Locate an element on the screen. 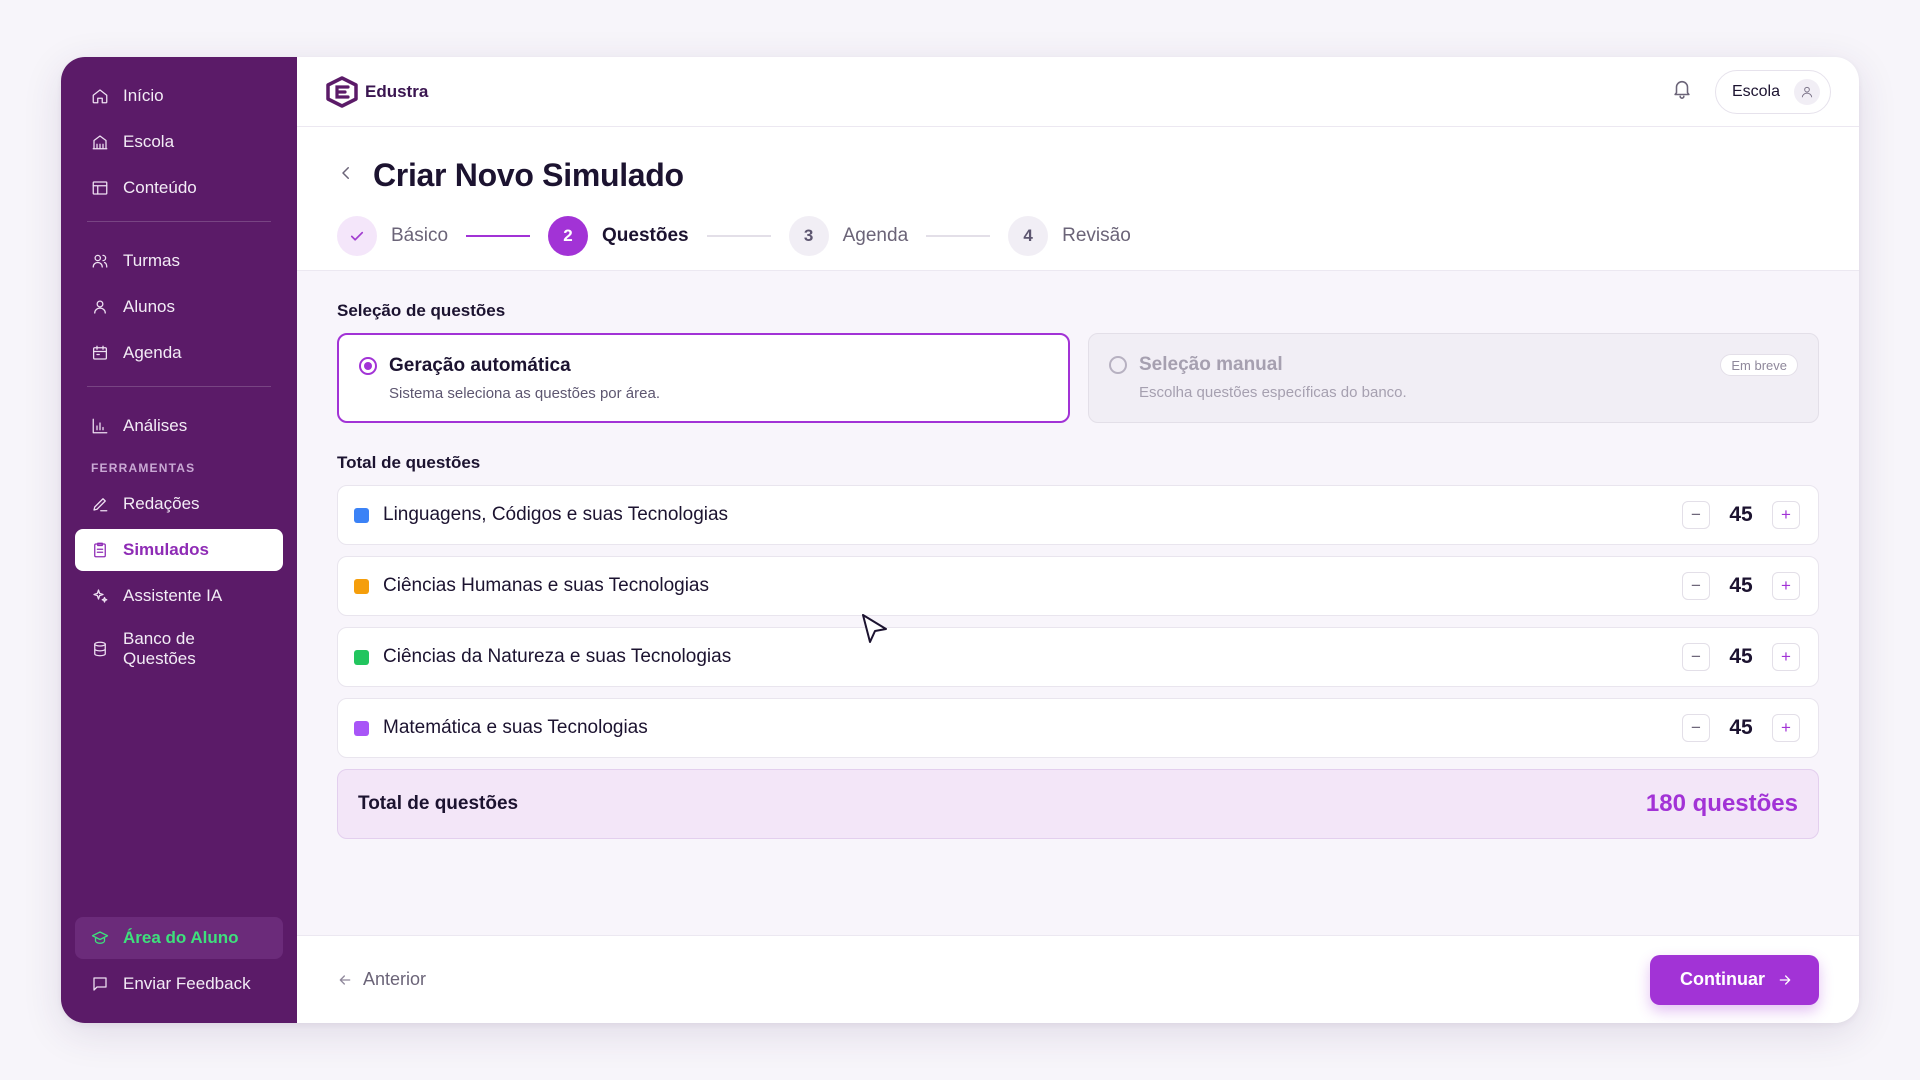  continue-label: Continuar is located at coordinates (1722, 979).